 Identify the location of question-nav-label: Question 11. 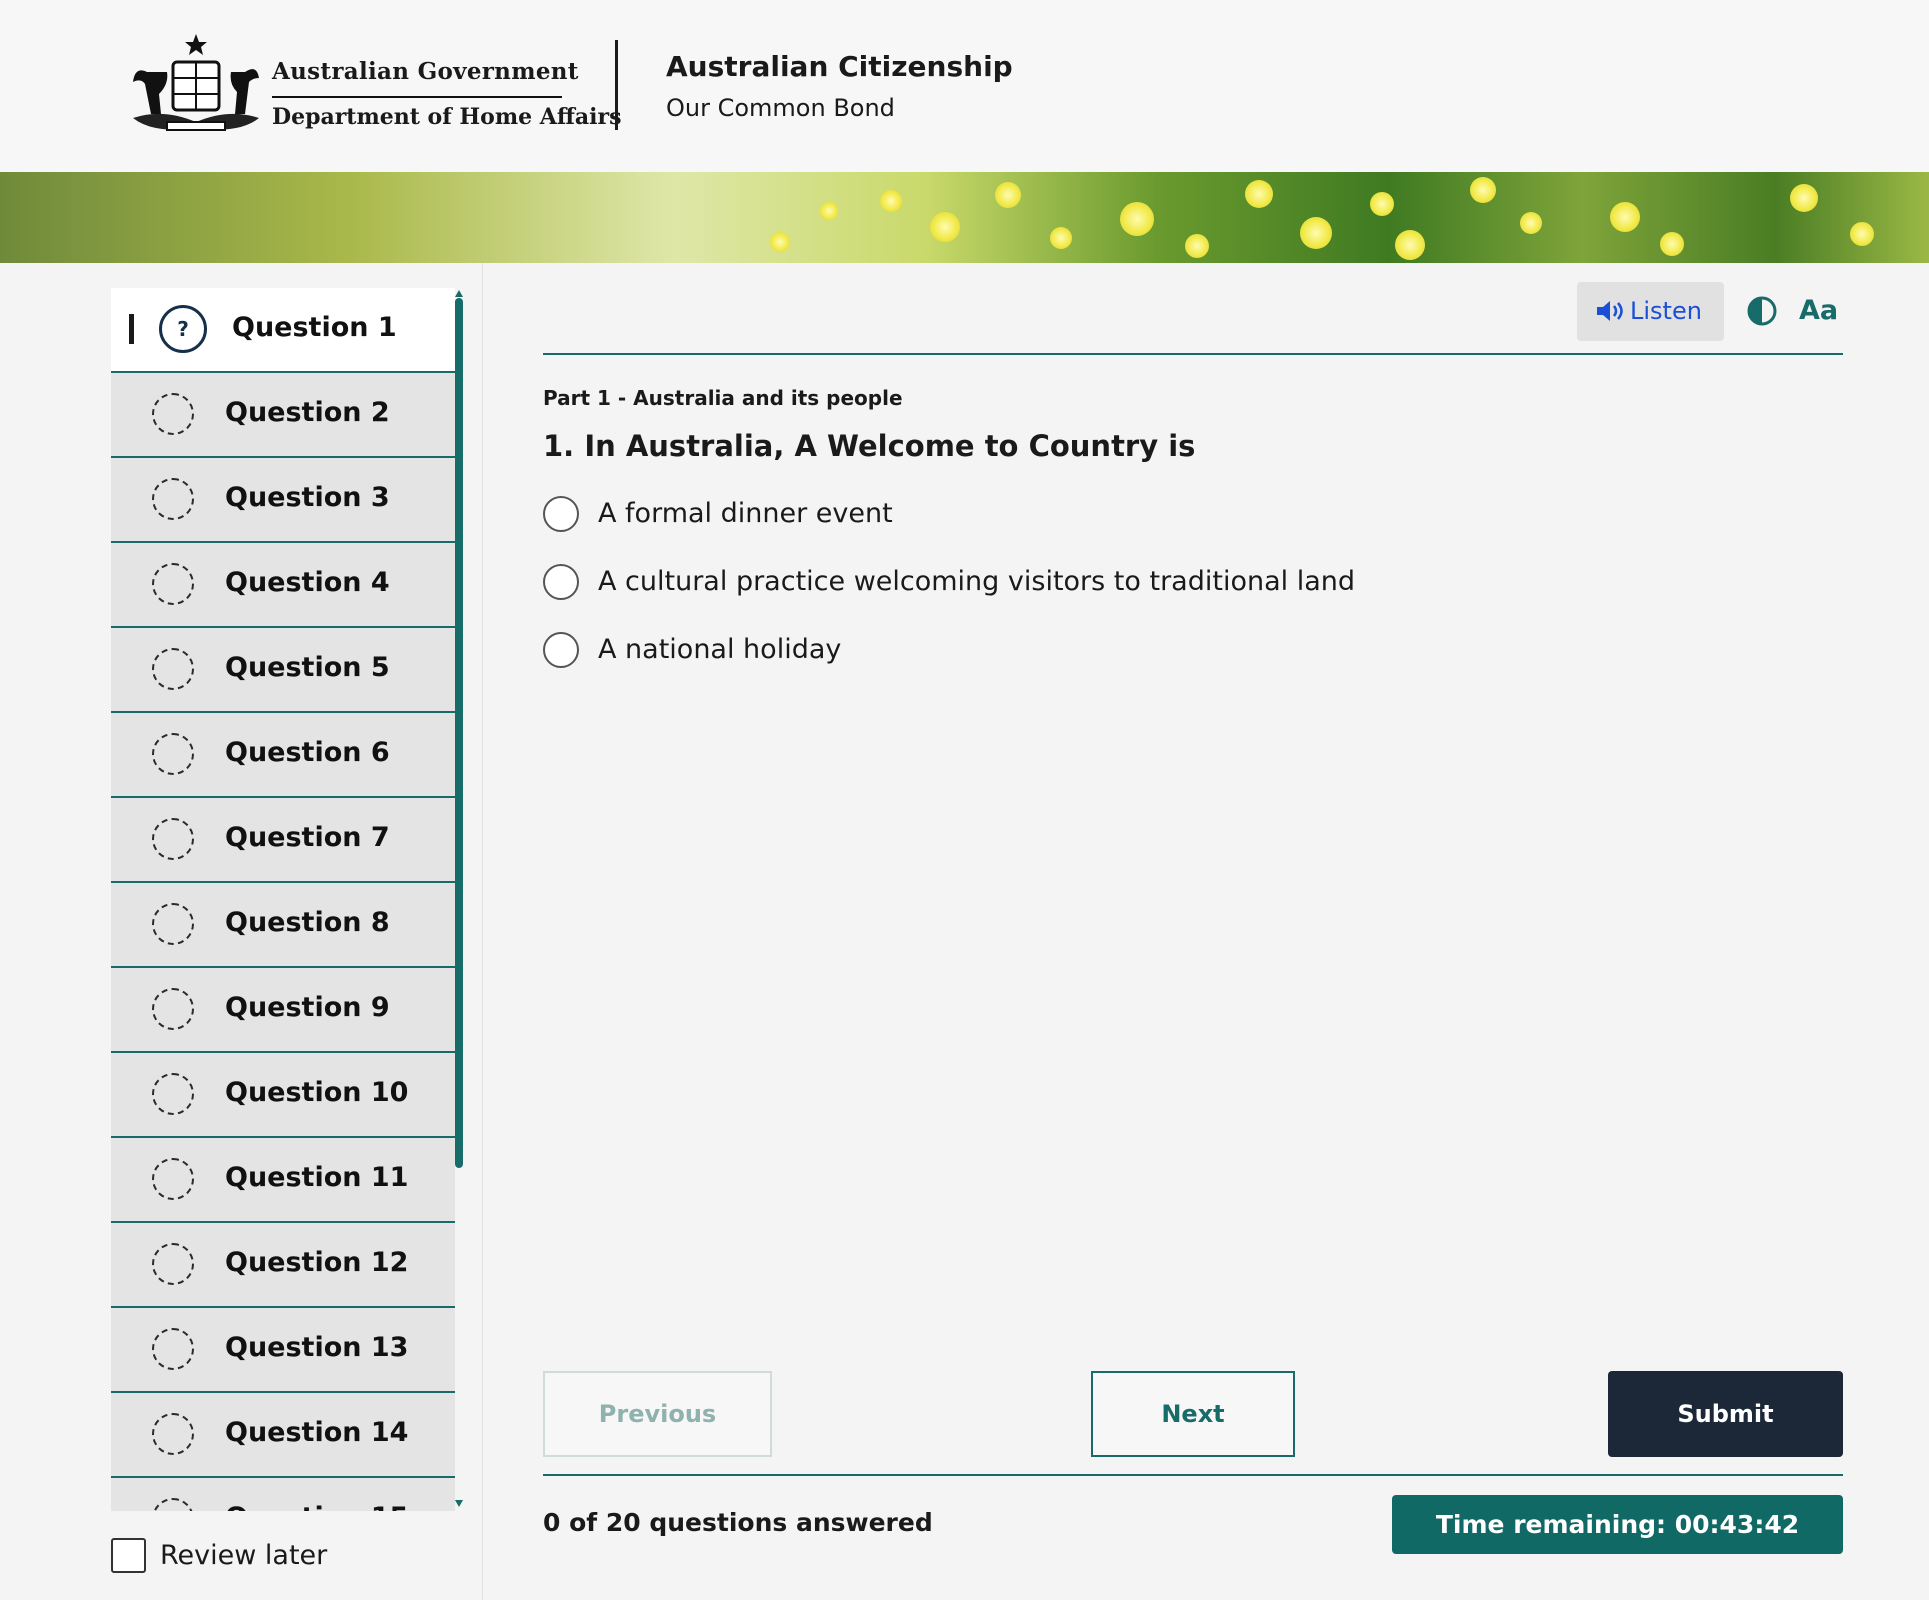
(317, 1177).